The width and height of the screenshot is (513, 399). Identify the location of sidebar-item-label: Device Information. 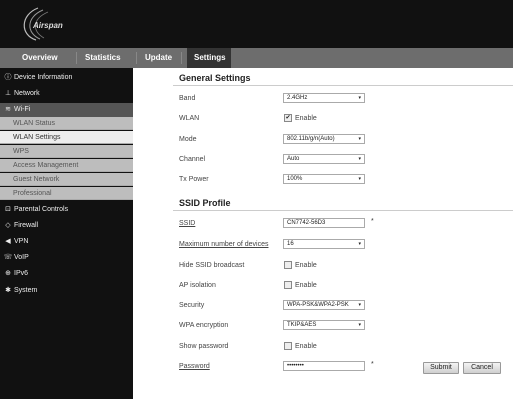
(43, 77).